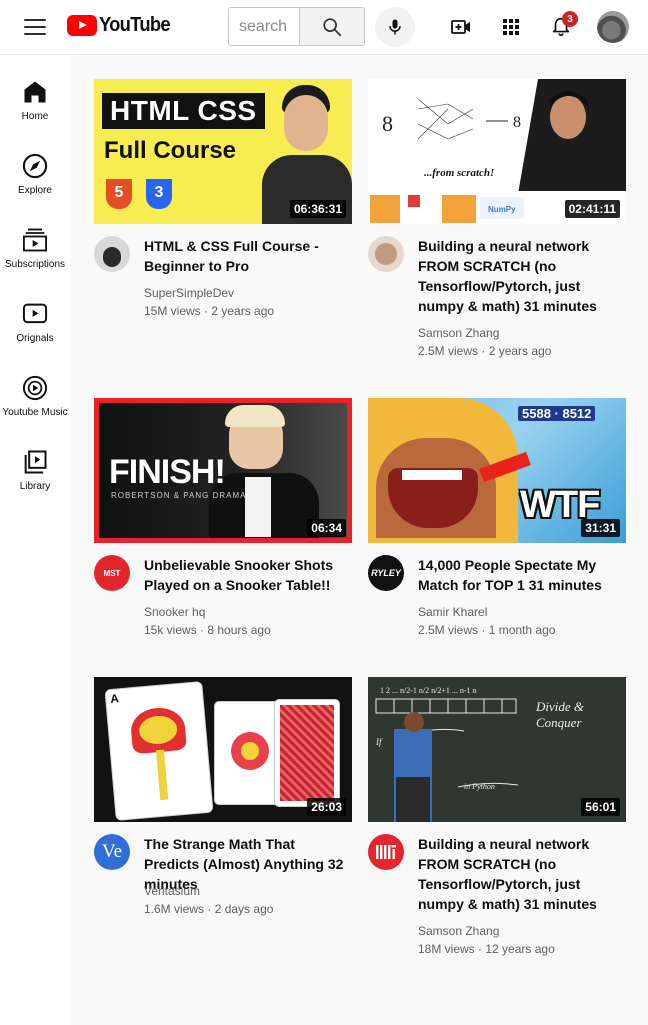 This screenshot has width=648, height=1025. Describe the element at coordinates (174, 909) in the screenshot. I see `view-count: 1.6M views` at that location.